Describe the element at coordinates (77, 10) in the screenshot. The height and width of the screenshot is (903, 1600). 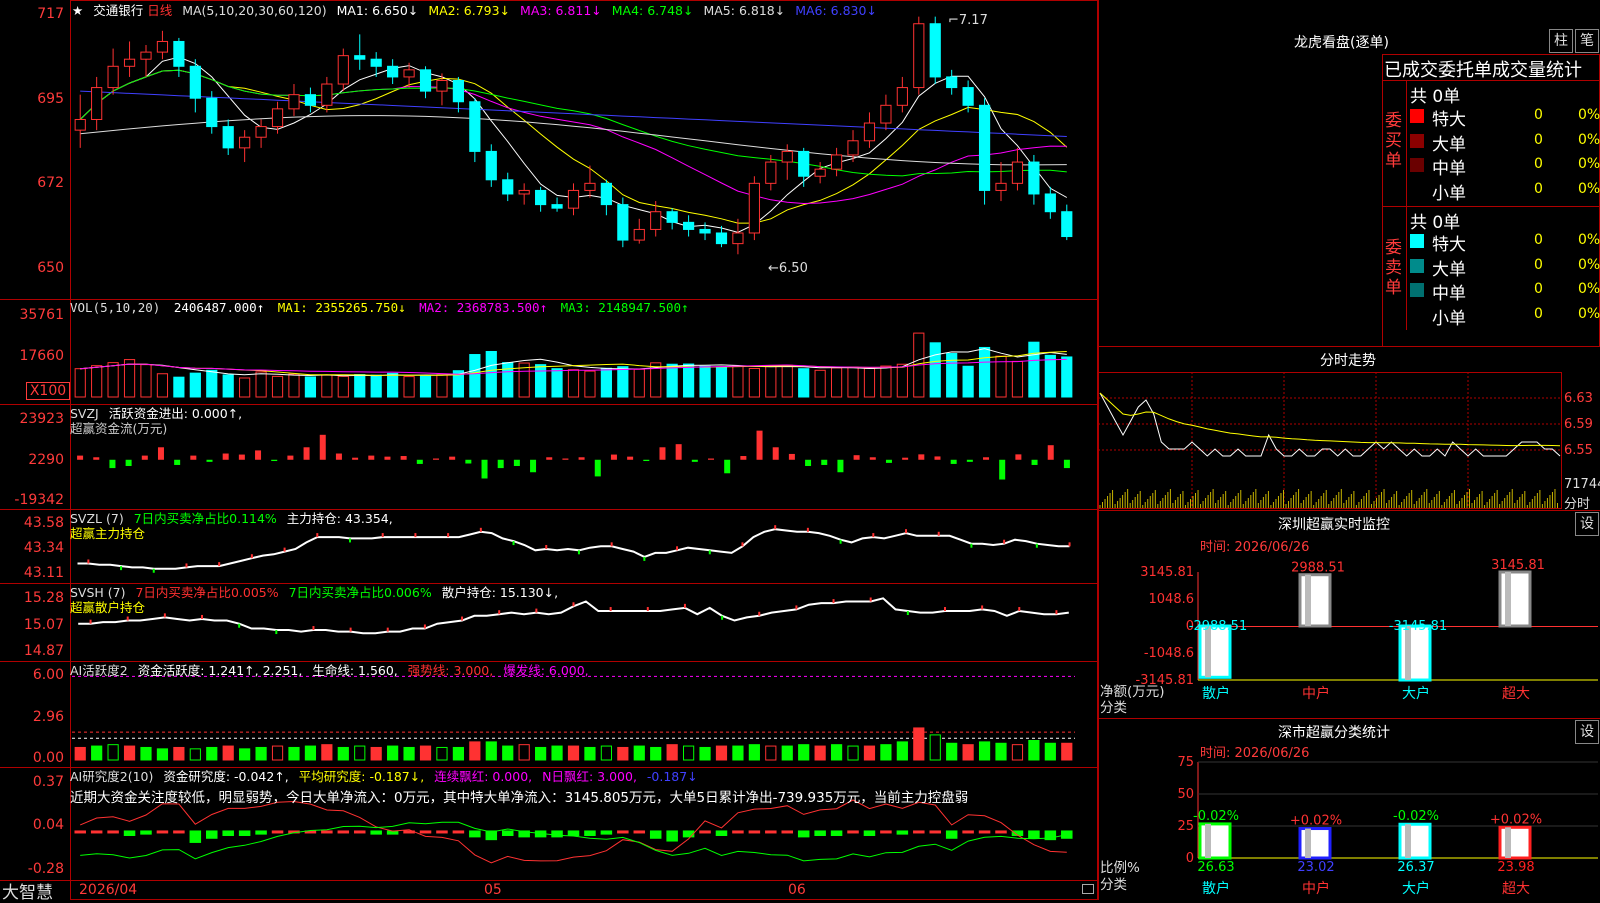
I see `favorite-star-icon: ★` at that location.